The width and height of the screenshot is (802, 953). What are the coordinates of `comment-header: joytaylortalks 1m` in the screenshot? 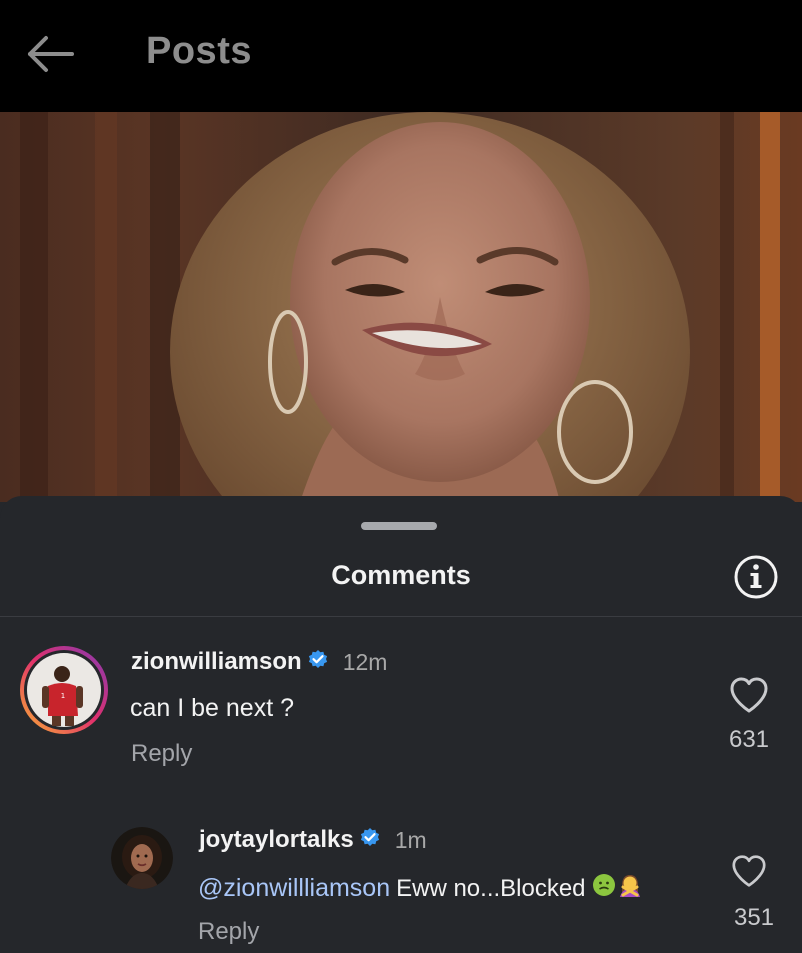 It's located at (313, 840).